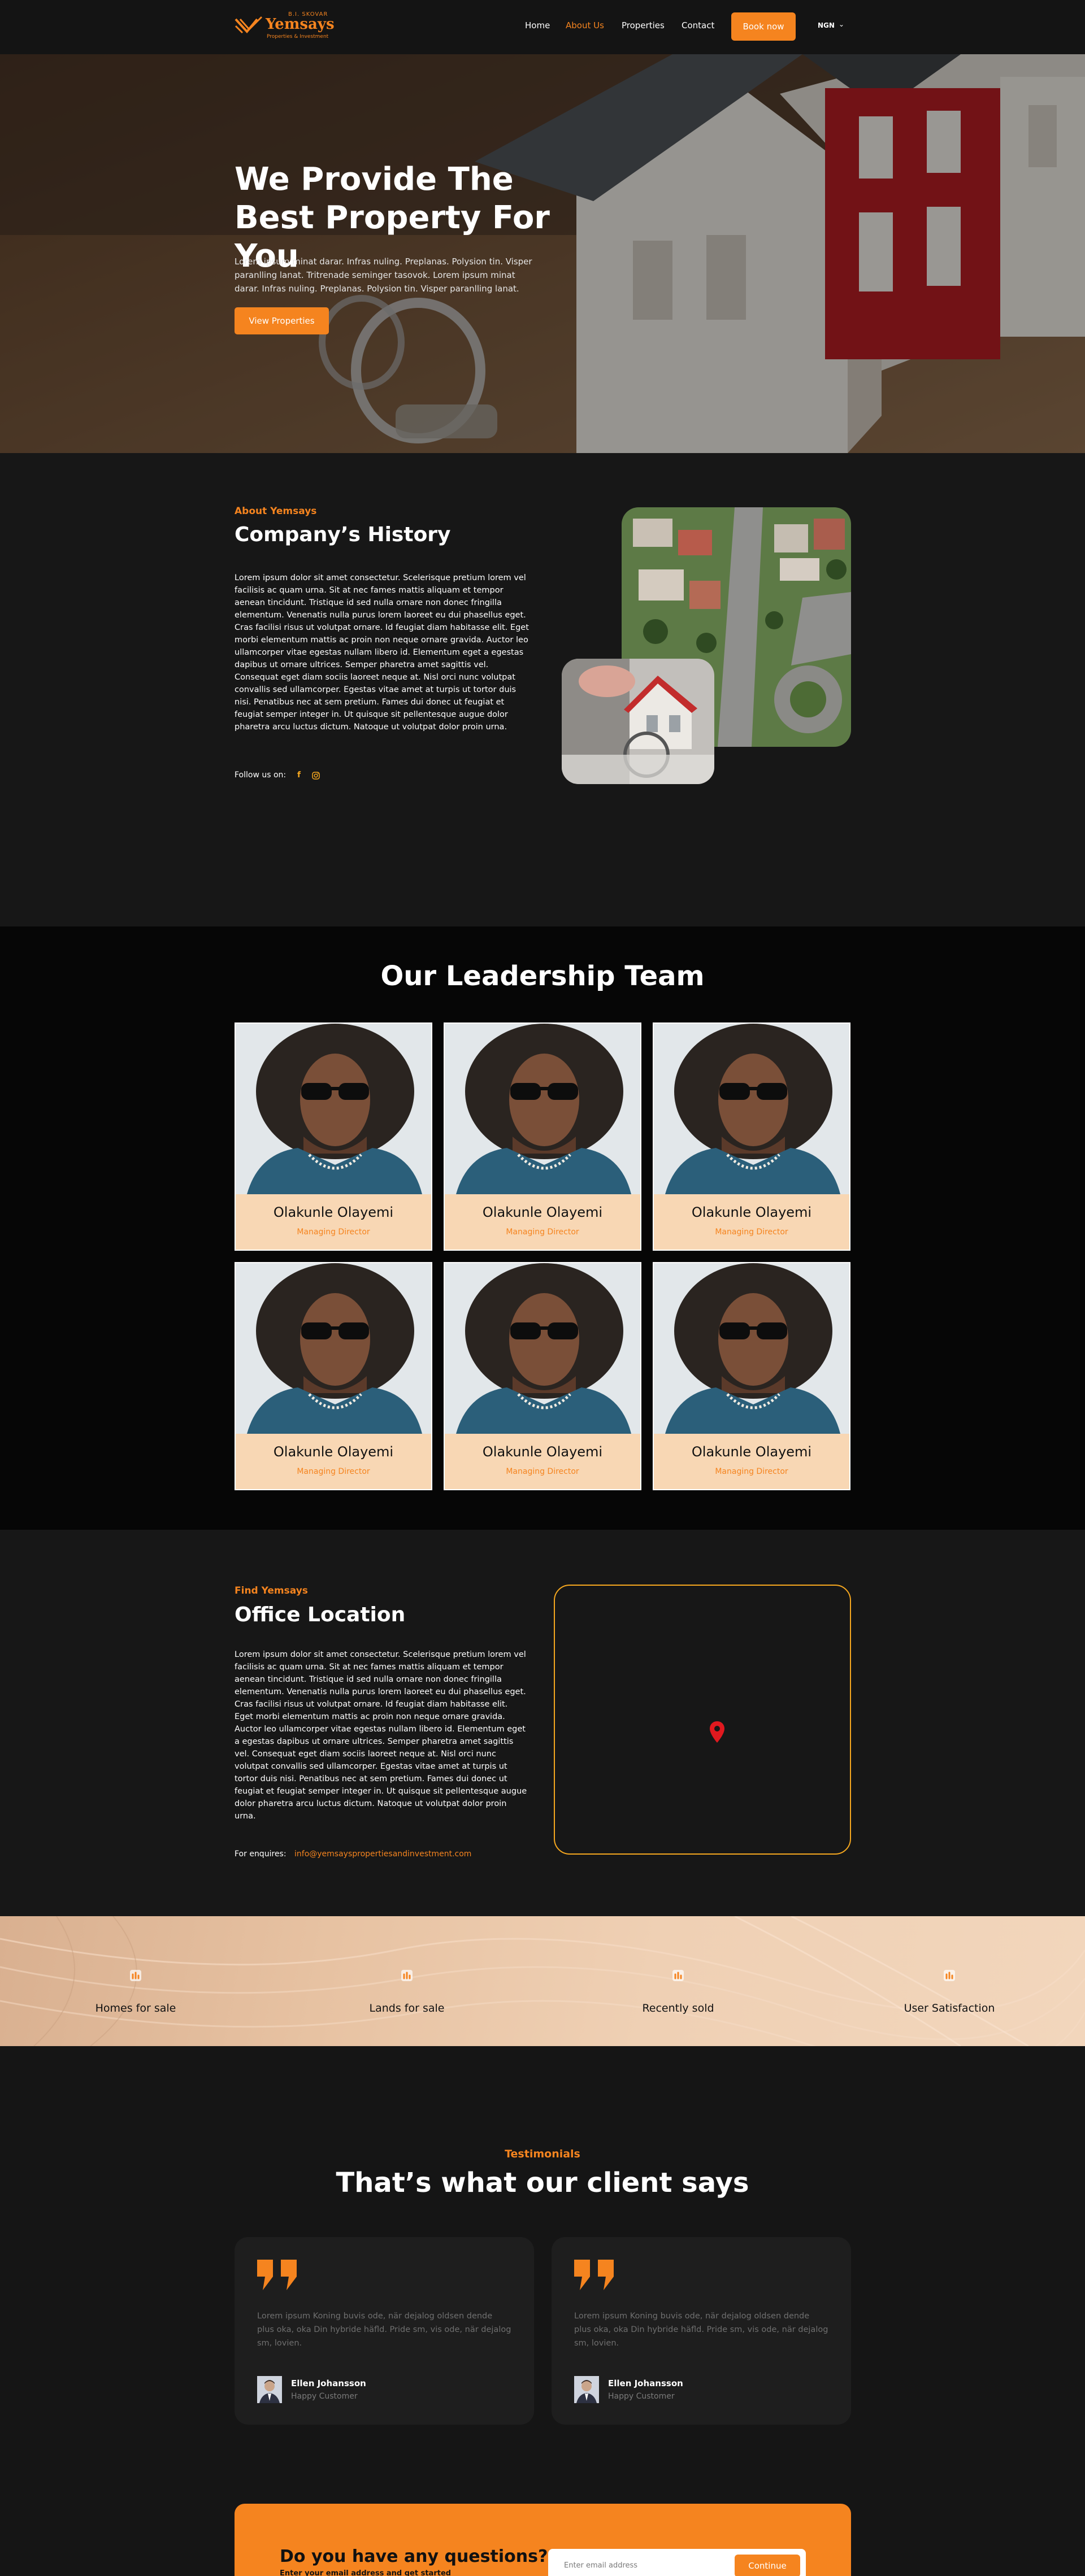 This screenshot has width=1085, height=2576. I want to click on cta-title: Do you have any questions?, so click(414, 2556).